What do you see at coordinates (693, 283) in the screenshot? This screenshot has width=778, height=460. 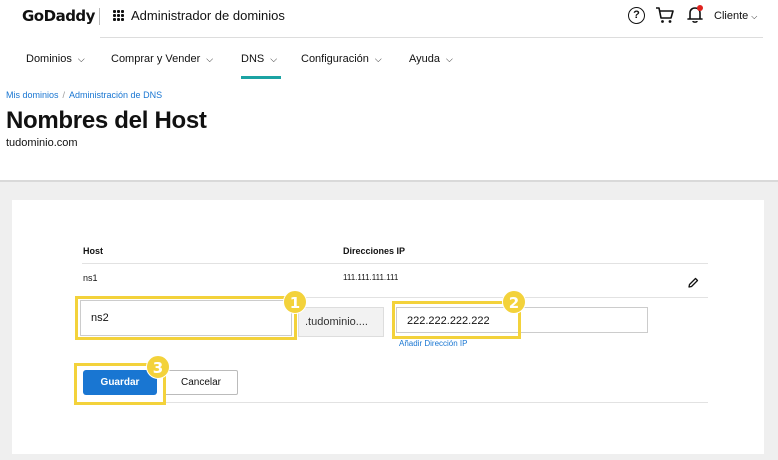 I see `pencil-icon` at bounding box center [693, 283].